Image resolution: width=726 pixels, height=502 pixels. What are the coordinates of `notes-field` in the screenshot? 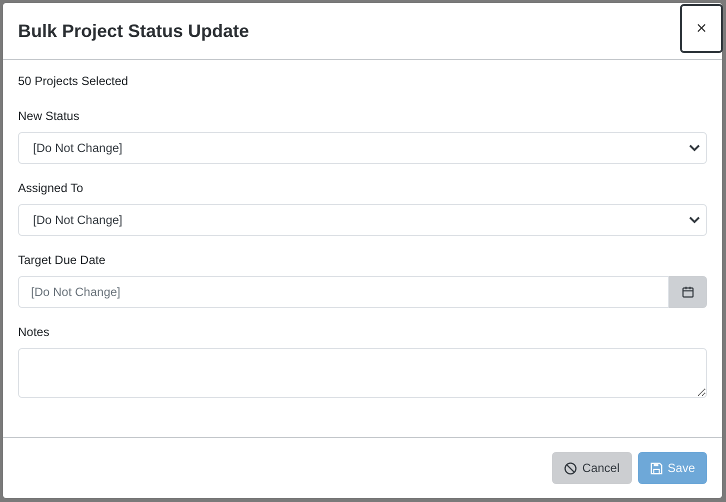 It's located at (362, 373).